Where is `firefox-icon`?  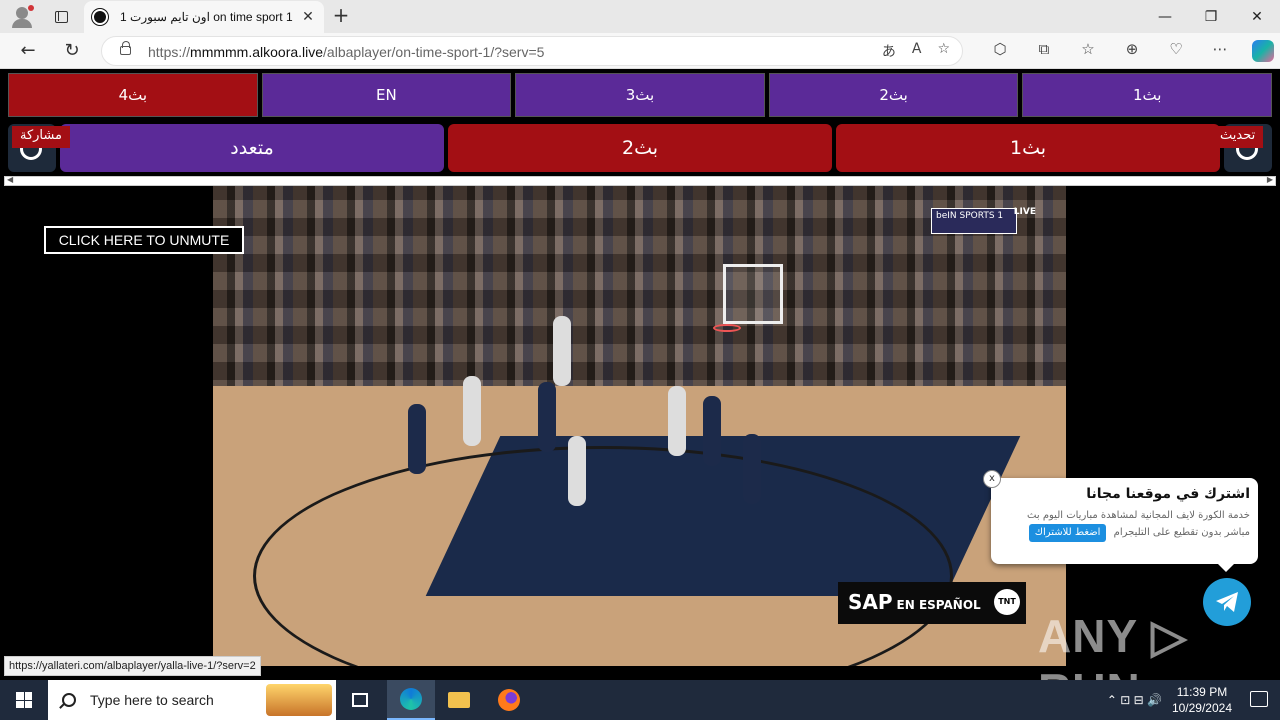 firefox-icon is located at coordinates (509, 700).